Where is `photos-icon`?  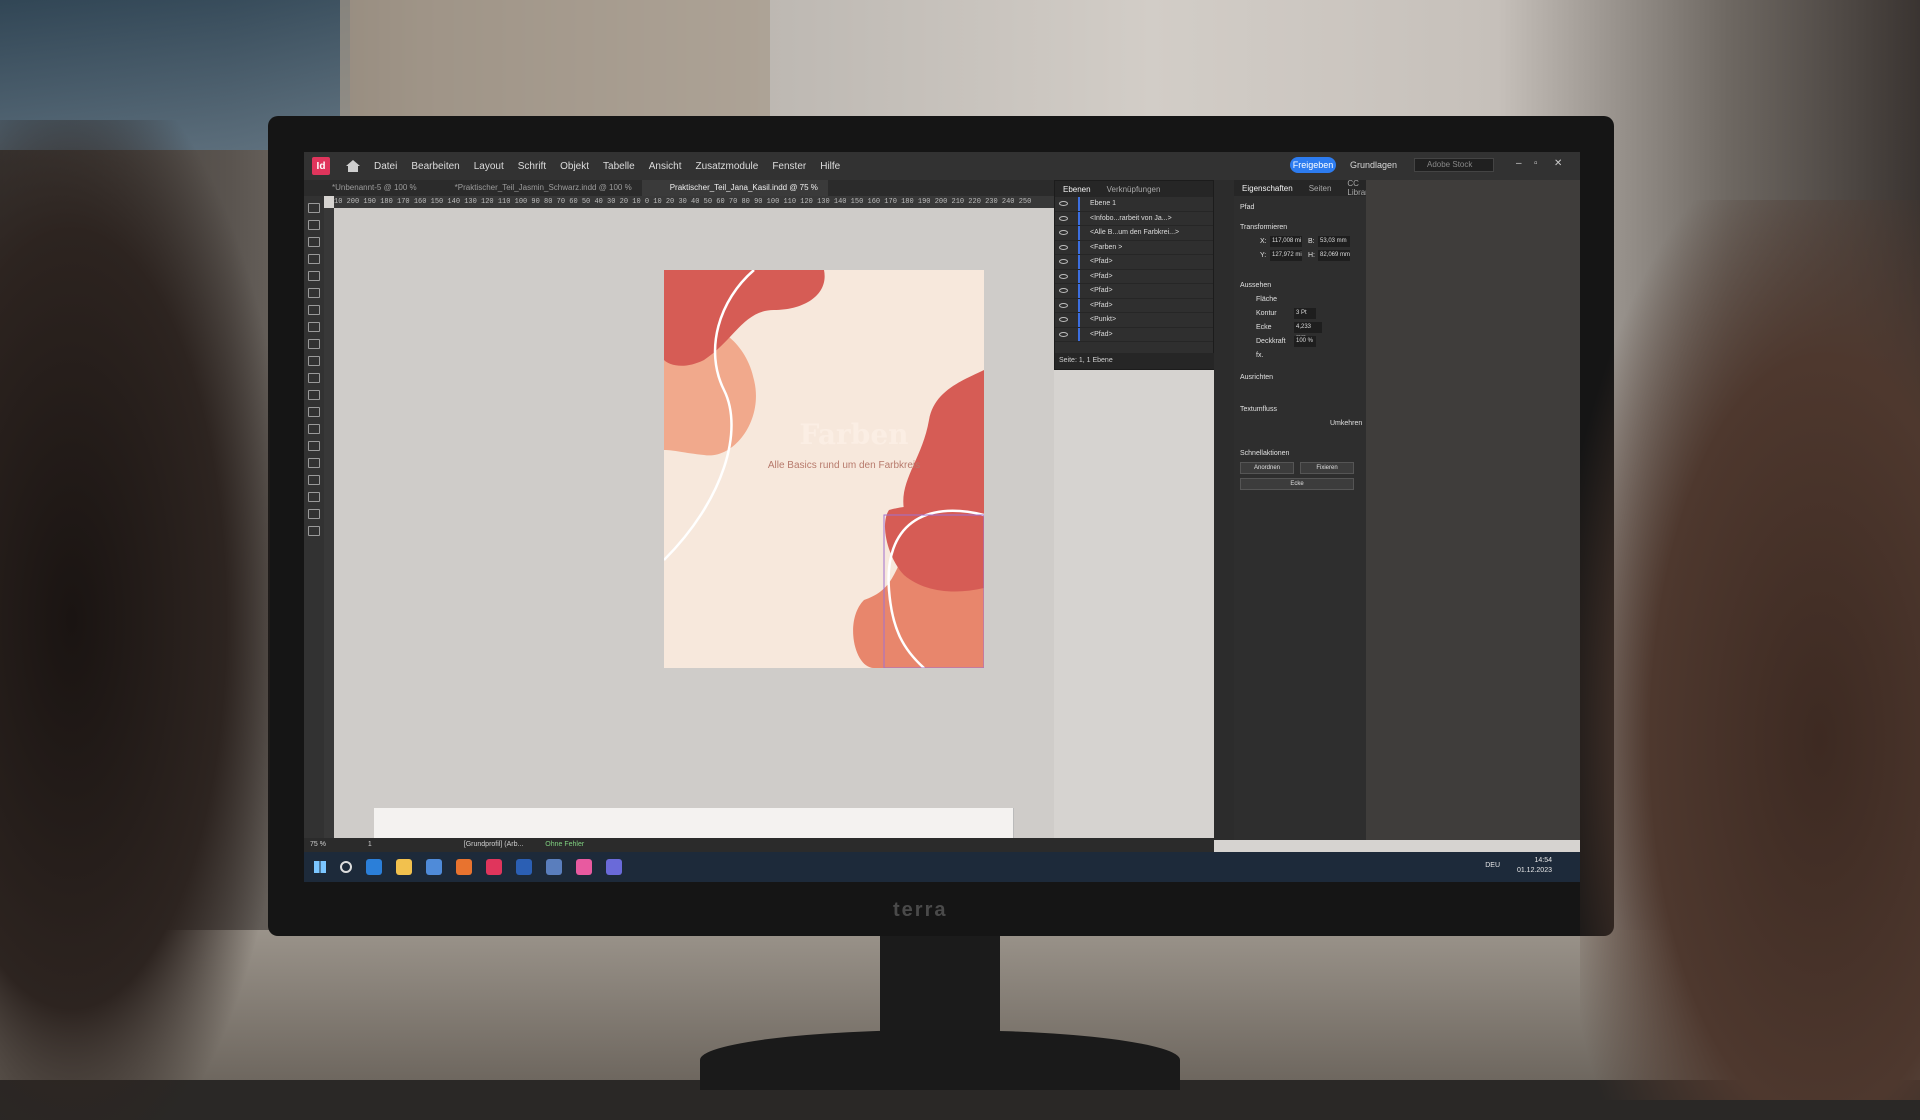 photos-icon is located at coordinates (554, 867).